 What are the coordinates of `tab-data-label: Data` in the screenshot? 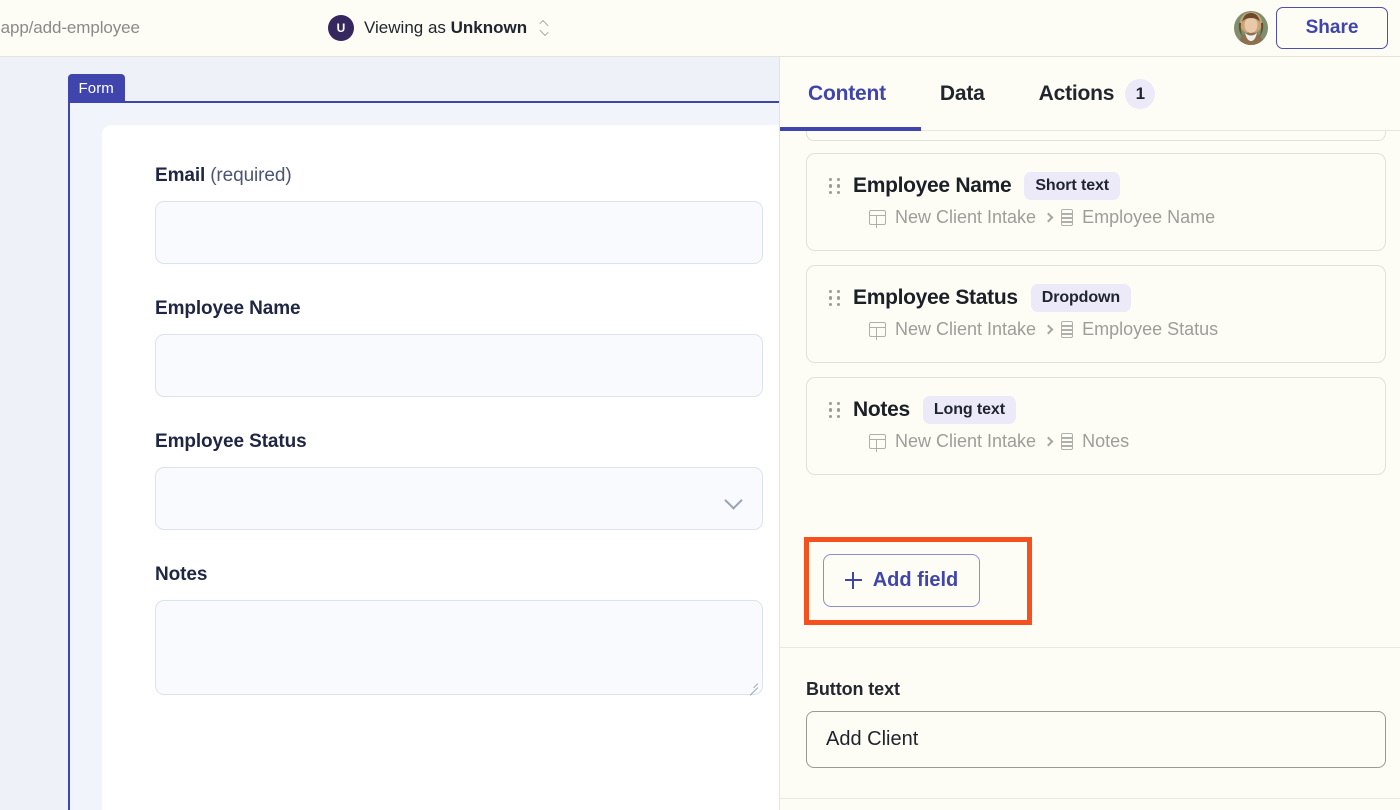 It's located at (962, 93).